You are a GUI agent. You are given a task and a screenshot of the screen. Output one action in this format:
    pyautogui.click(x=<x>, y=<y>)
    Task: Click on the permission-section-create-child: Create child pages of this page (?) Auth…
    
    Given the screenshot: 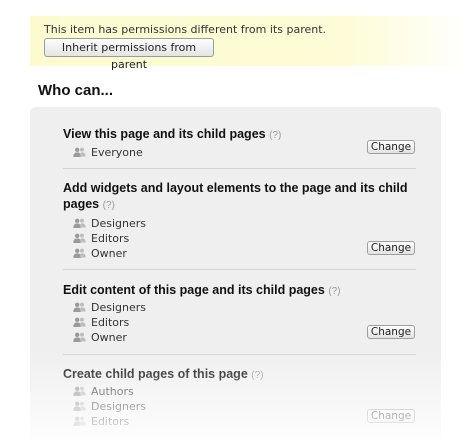 What is the action you would take?
    pyautogui.click(x=239, y=397)
    